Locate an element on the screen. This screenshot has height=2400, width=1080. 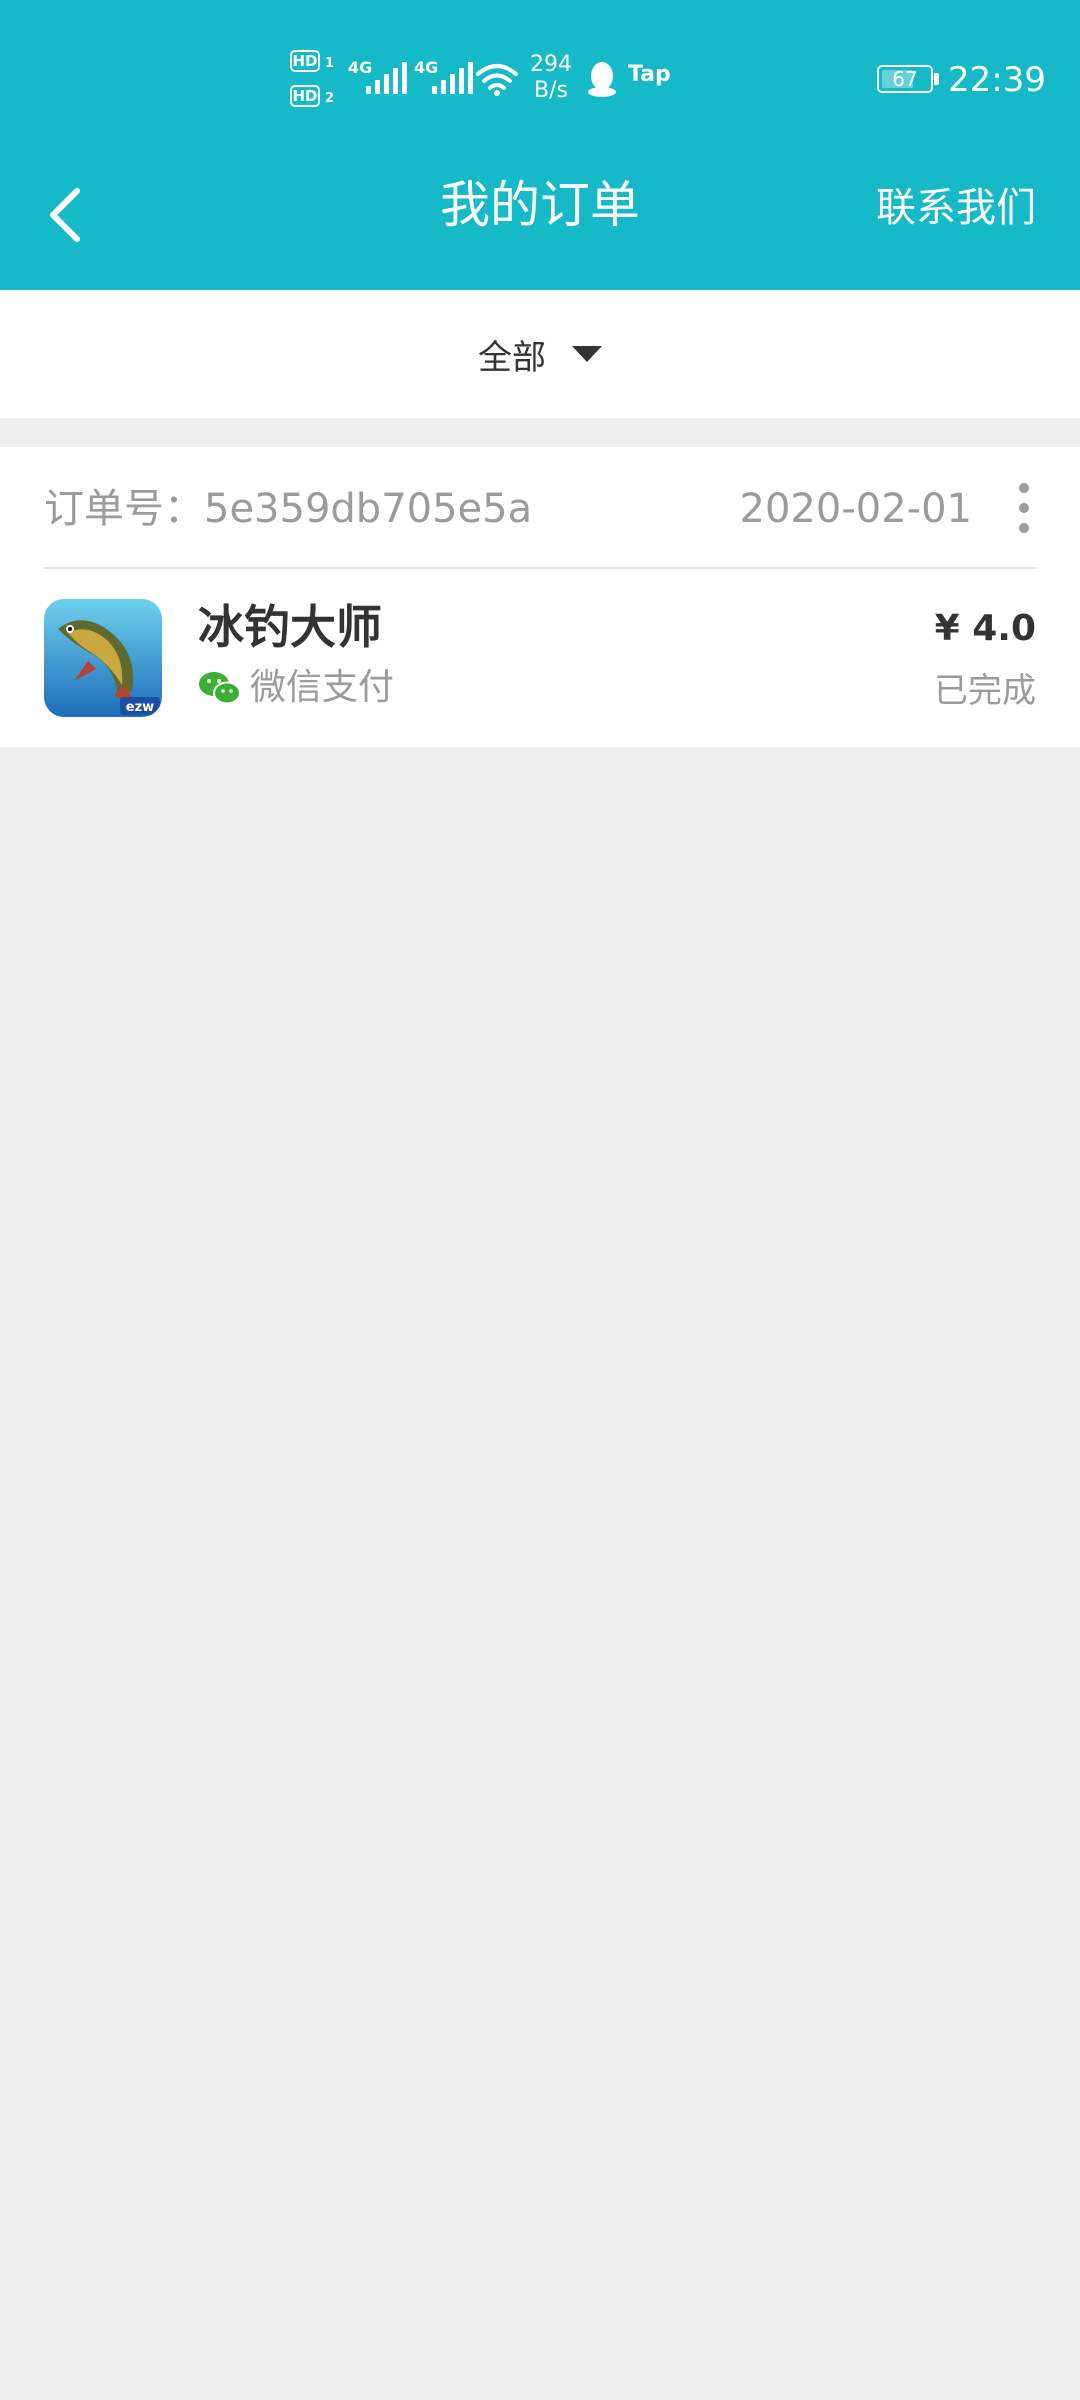
wifi-icon is located at coordinates (497, 80).